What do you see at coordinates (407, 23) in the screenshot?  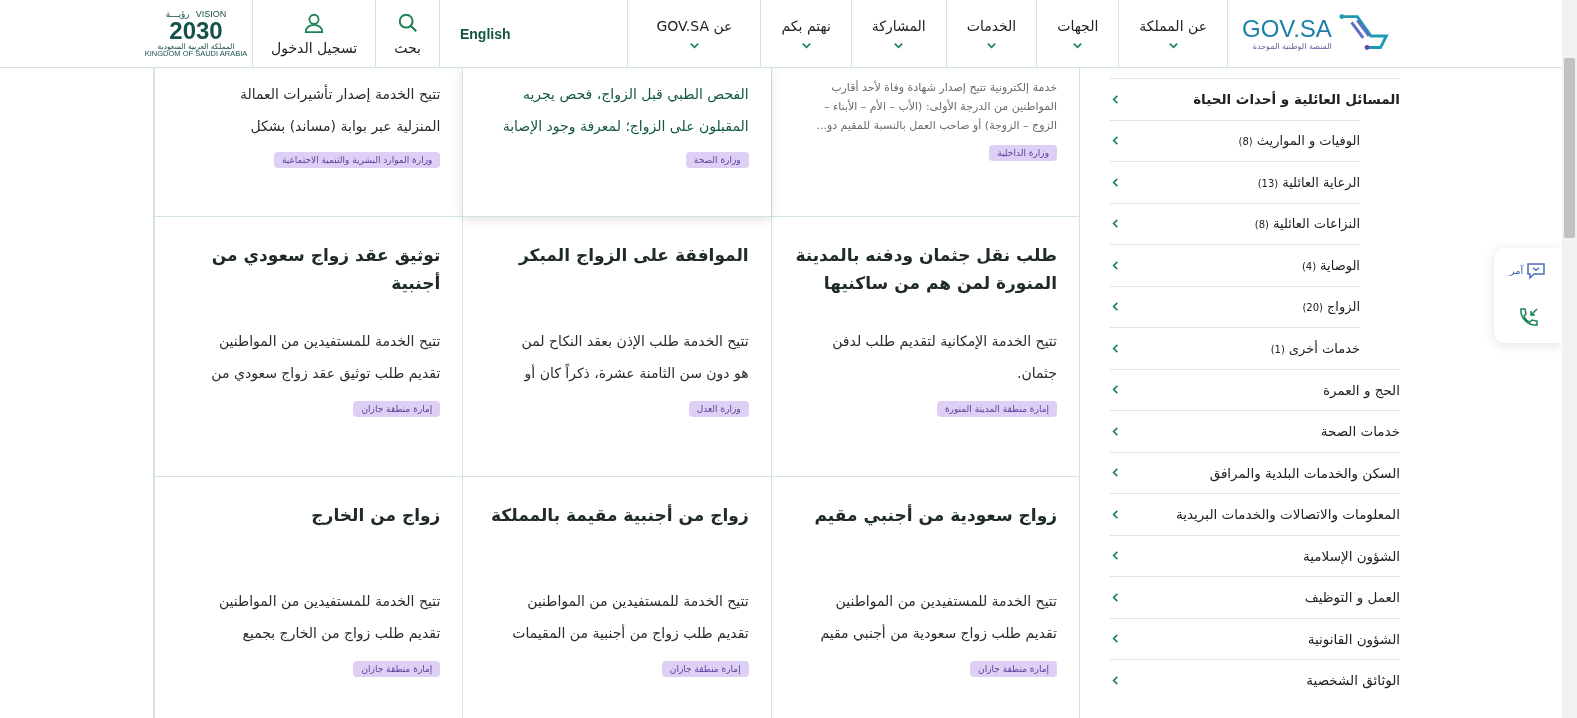 I see `search-icon` at bounding box center [407, 23].